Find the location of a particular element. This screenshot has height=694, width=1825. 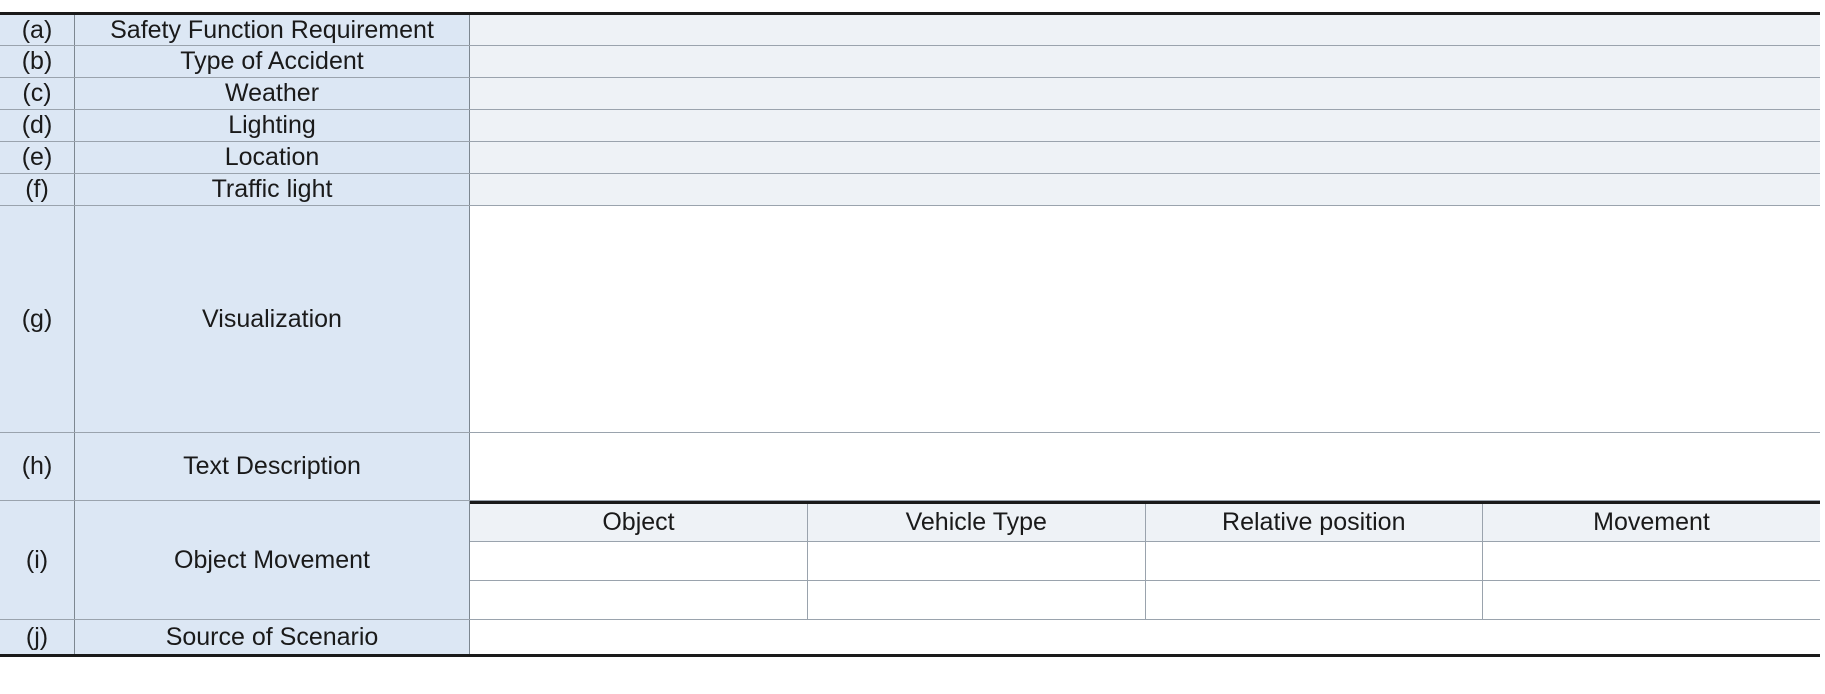

row-text-description: (h) Text Description is located at coordinates (910, 466).